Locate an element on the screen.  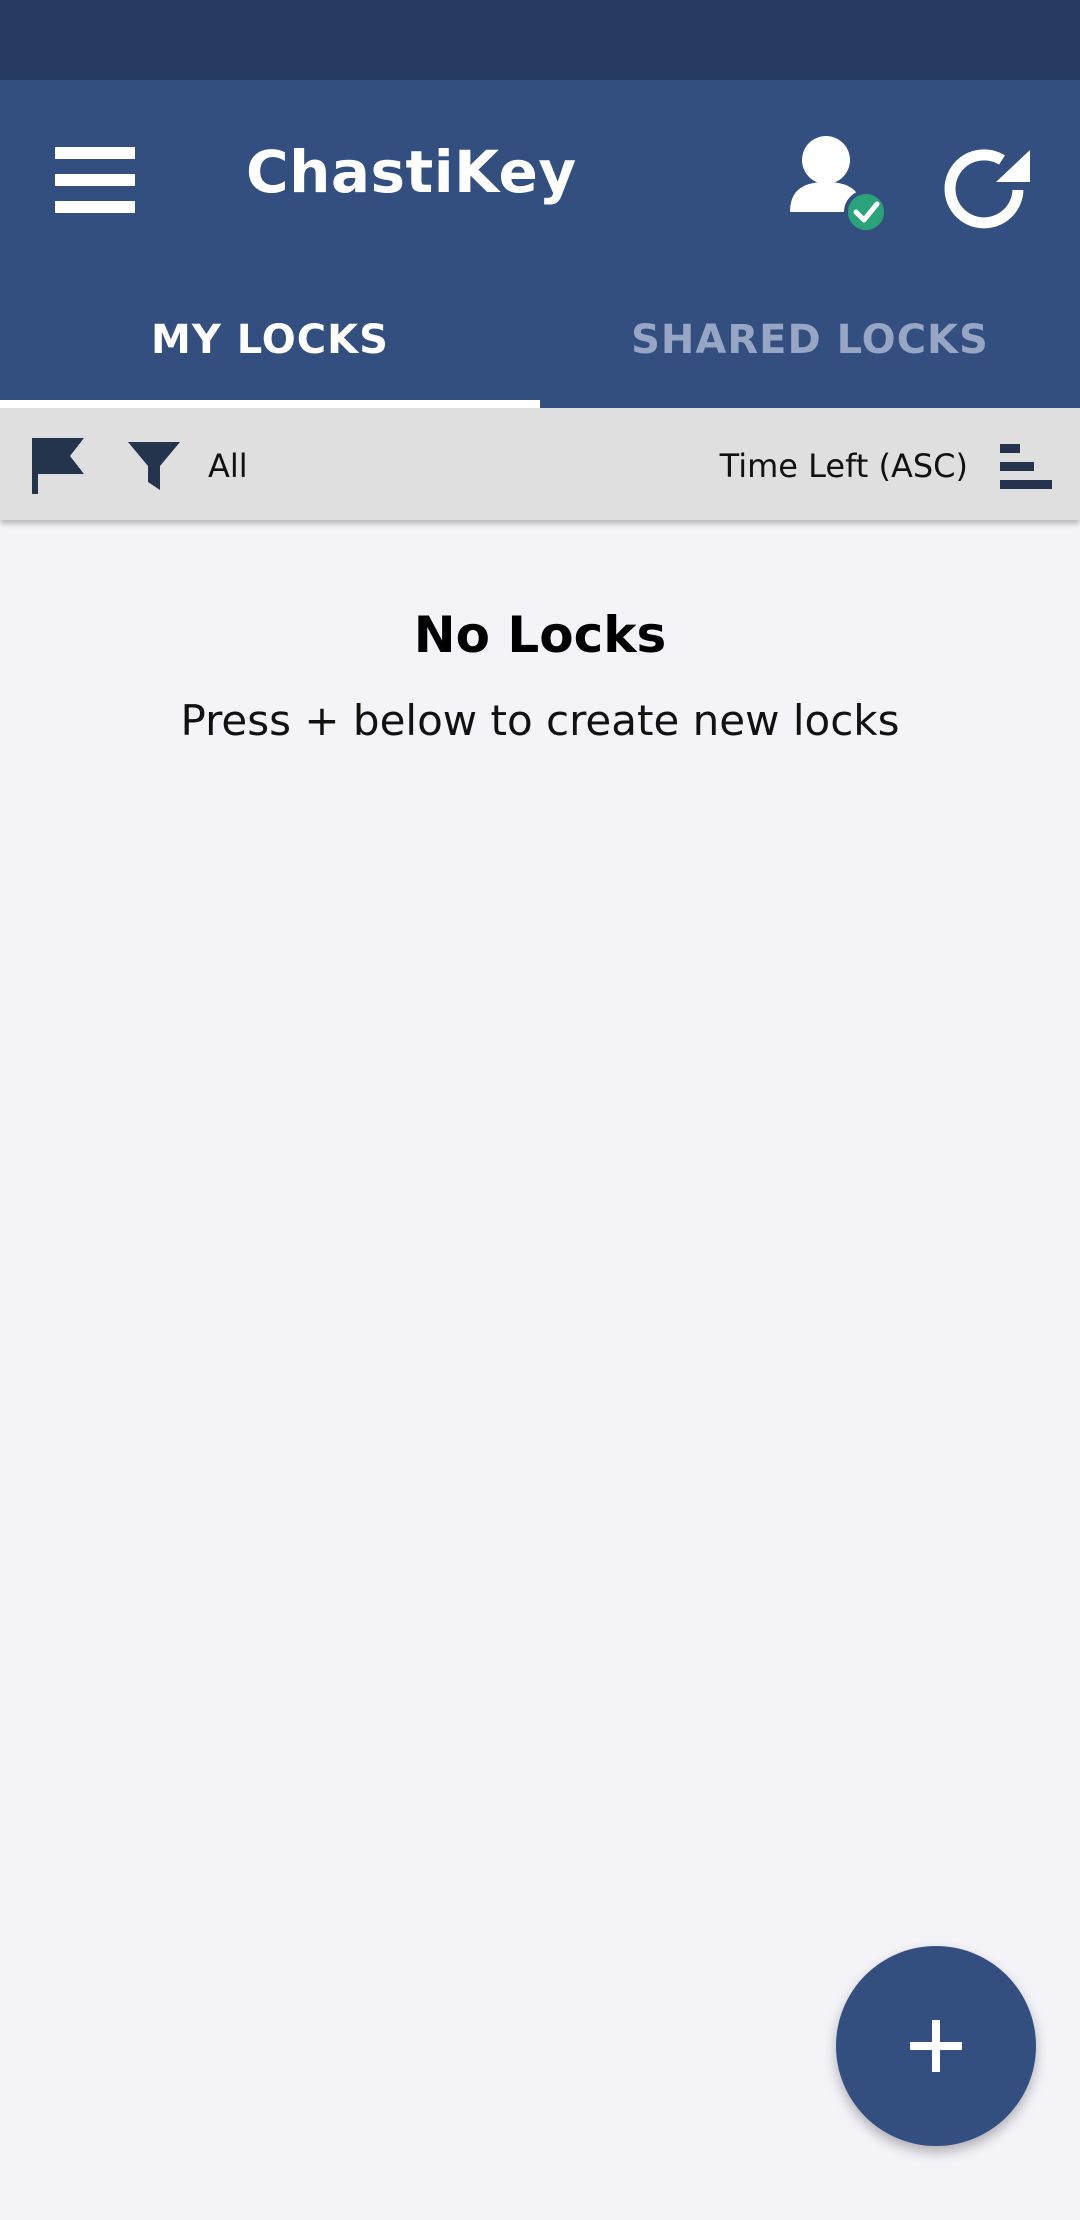
flag-button is located at coordinates (59, 466).